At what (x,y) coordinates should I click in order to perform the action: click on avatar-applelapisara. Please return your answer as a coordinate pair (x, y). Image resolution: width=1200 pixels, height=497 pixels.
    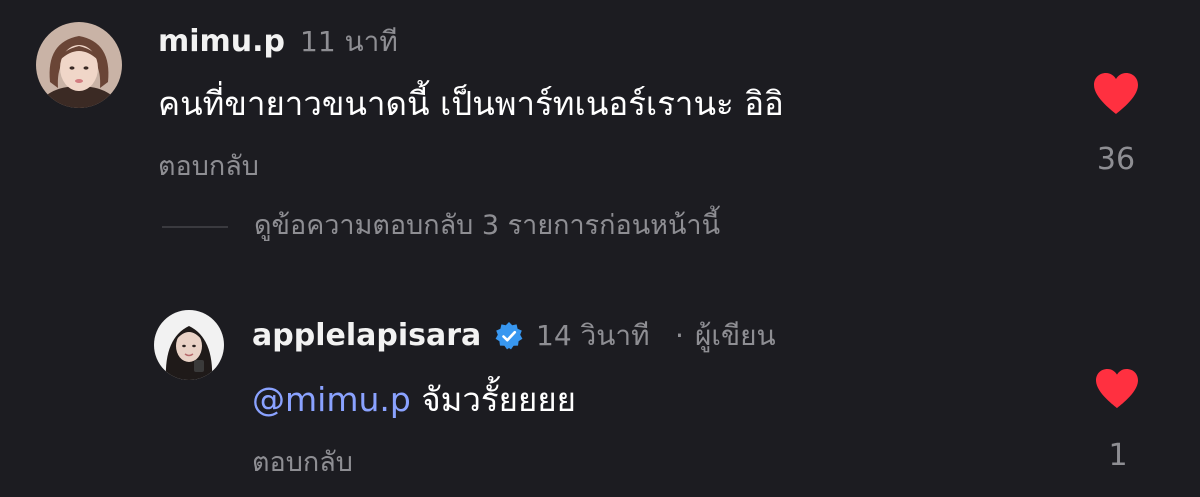
    Looking at the image, I should click on (189, 345).